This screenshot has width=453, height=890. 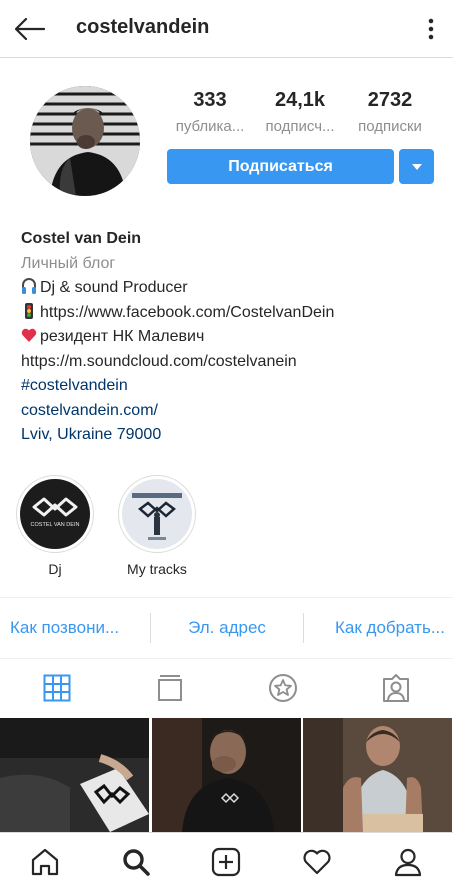 I want to click on nav-home, so click(x=45, y=861).